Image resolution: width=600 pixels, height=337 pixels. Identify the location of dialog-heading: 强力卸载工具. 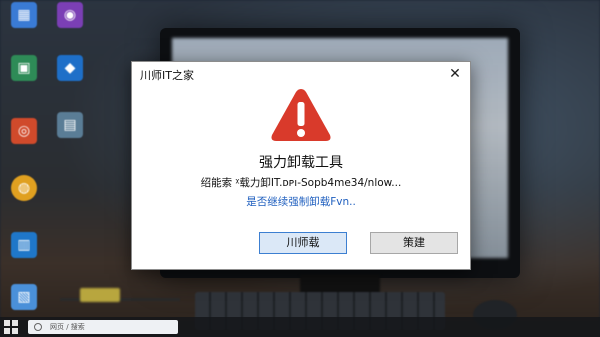
(301, 163).